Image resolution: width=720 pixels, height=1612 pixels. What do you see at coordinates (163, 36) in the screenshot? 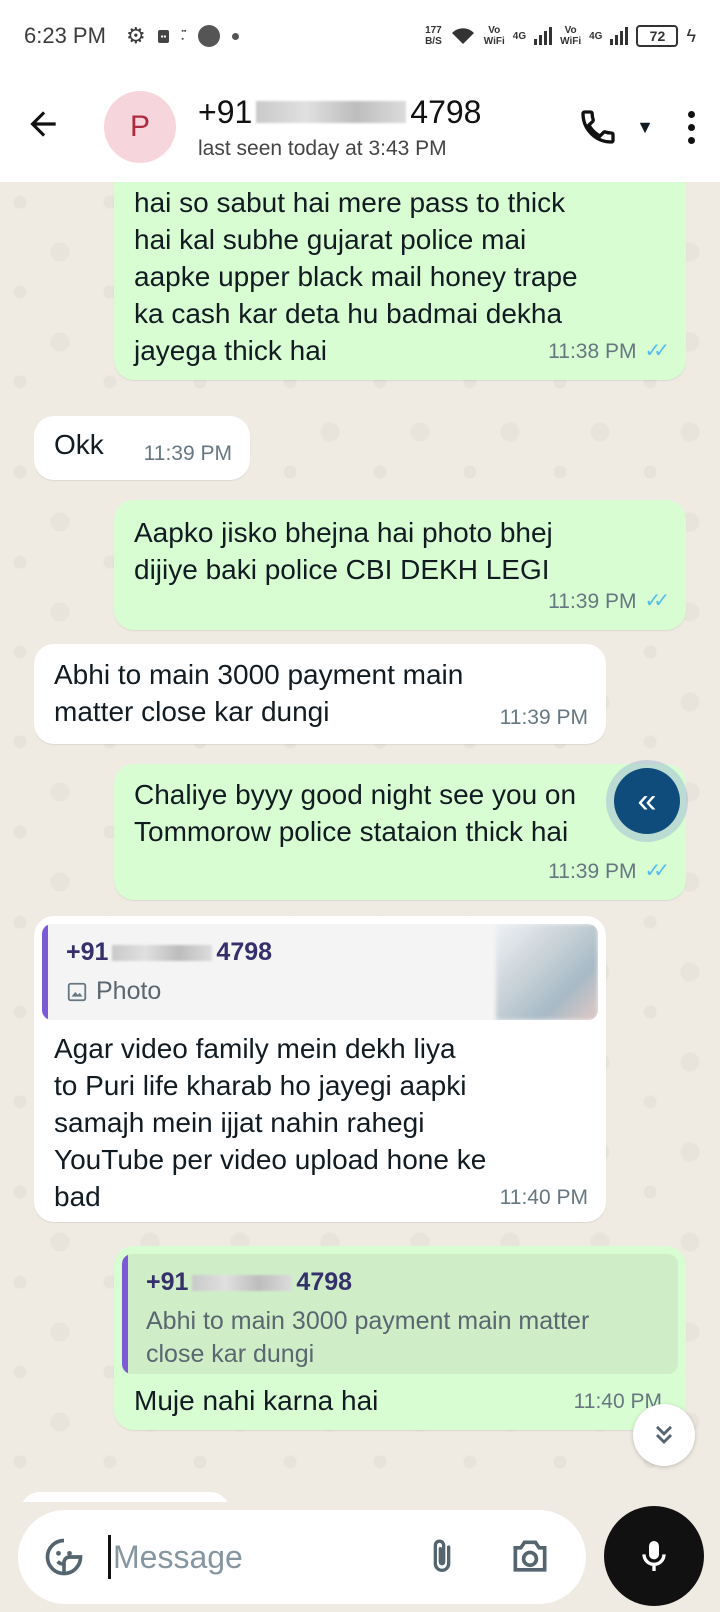
I see `app-notification-icon: ▪▪` at bounding box center [163, 36].